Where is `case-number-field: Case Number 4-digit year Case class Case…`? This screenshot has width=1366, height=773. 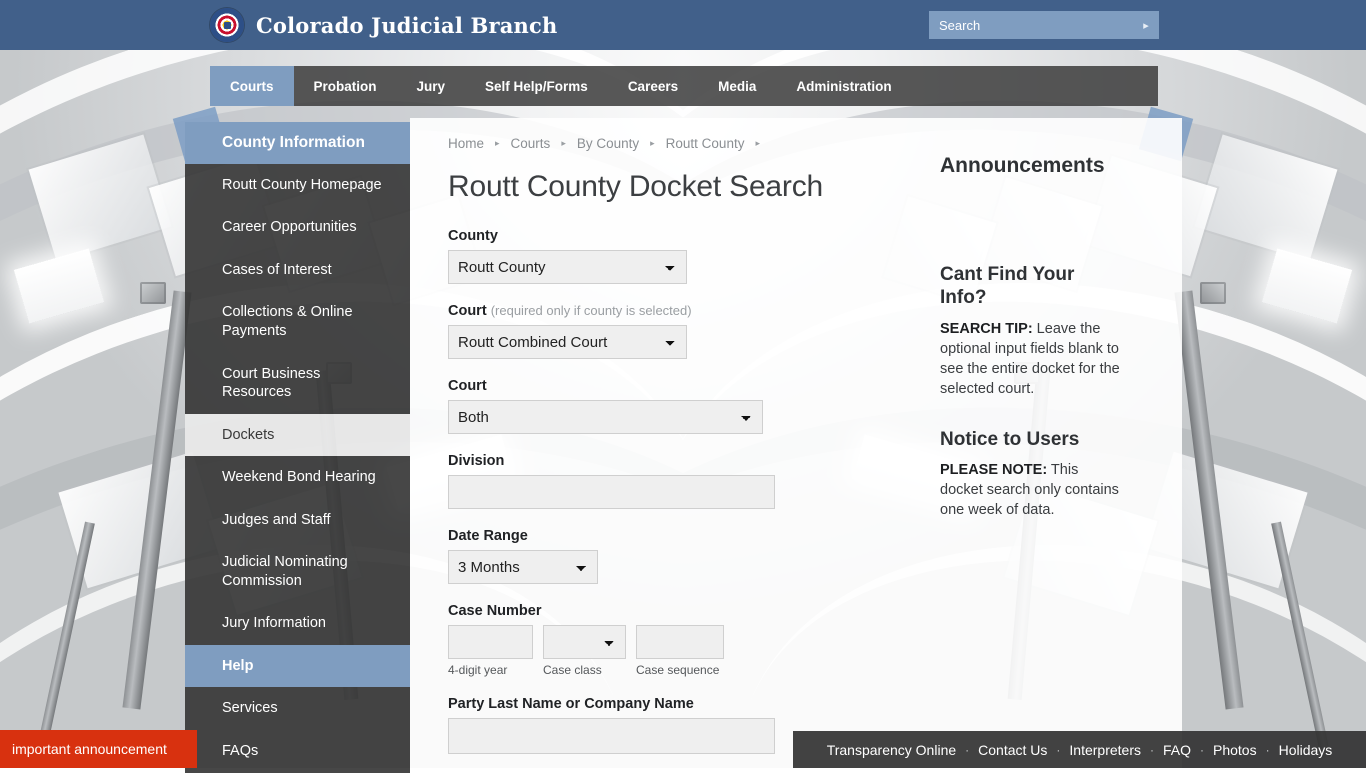
case-number-field: Case Number 4-digit year Case class Case… is located at coordinates (690, 640).